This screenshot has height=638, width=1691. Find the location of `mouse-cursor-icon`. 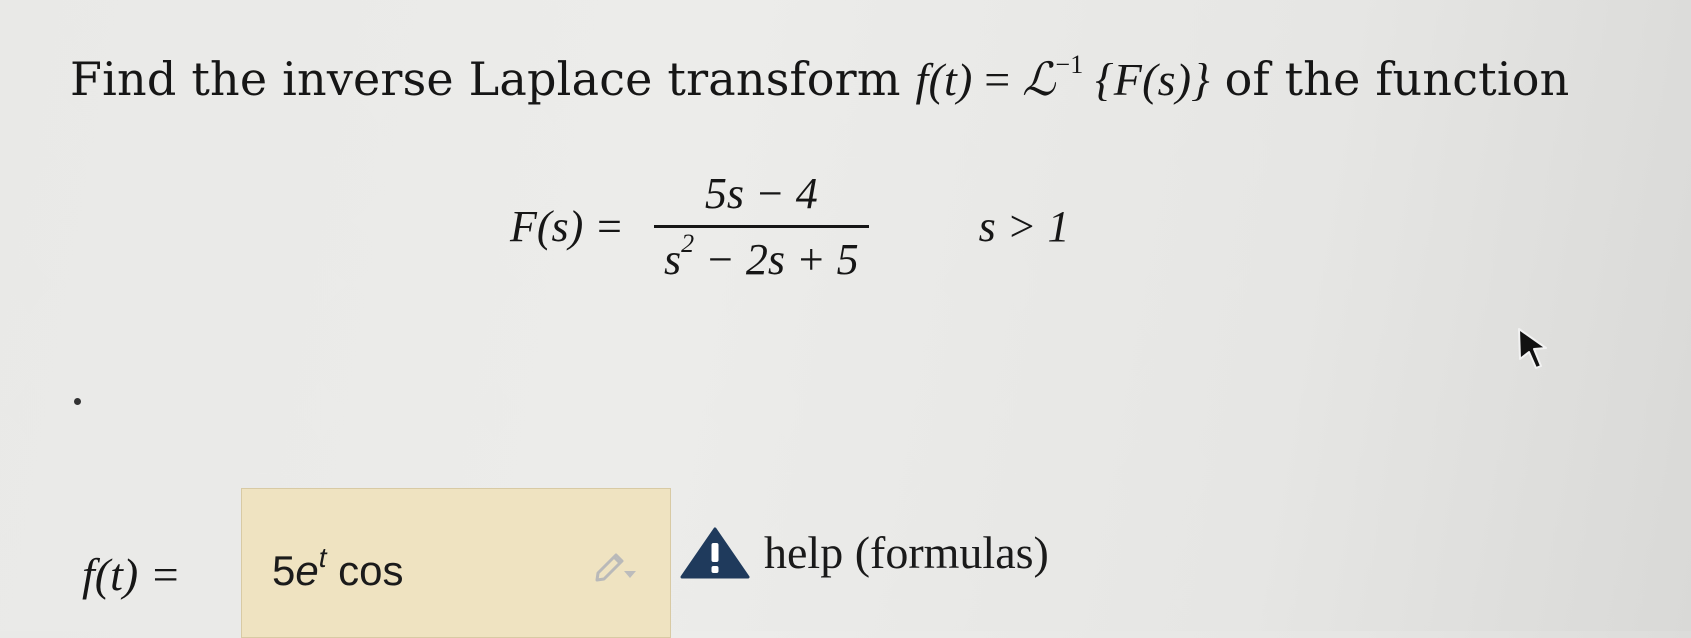

mouse-cursor-icon is located at coordinates (1532, 348).